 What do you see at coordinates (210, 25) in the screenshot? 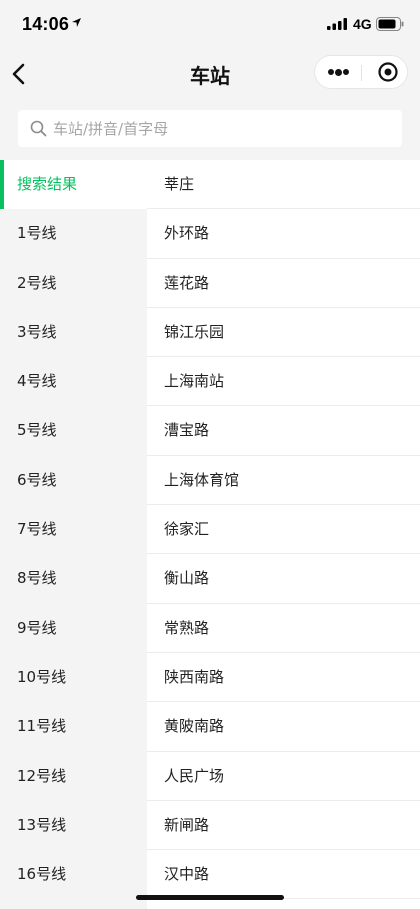
I see `status-bar: 14:06 4G` at bounding box center [210, 25].